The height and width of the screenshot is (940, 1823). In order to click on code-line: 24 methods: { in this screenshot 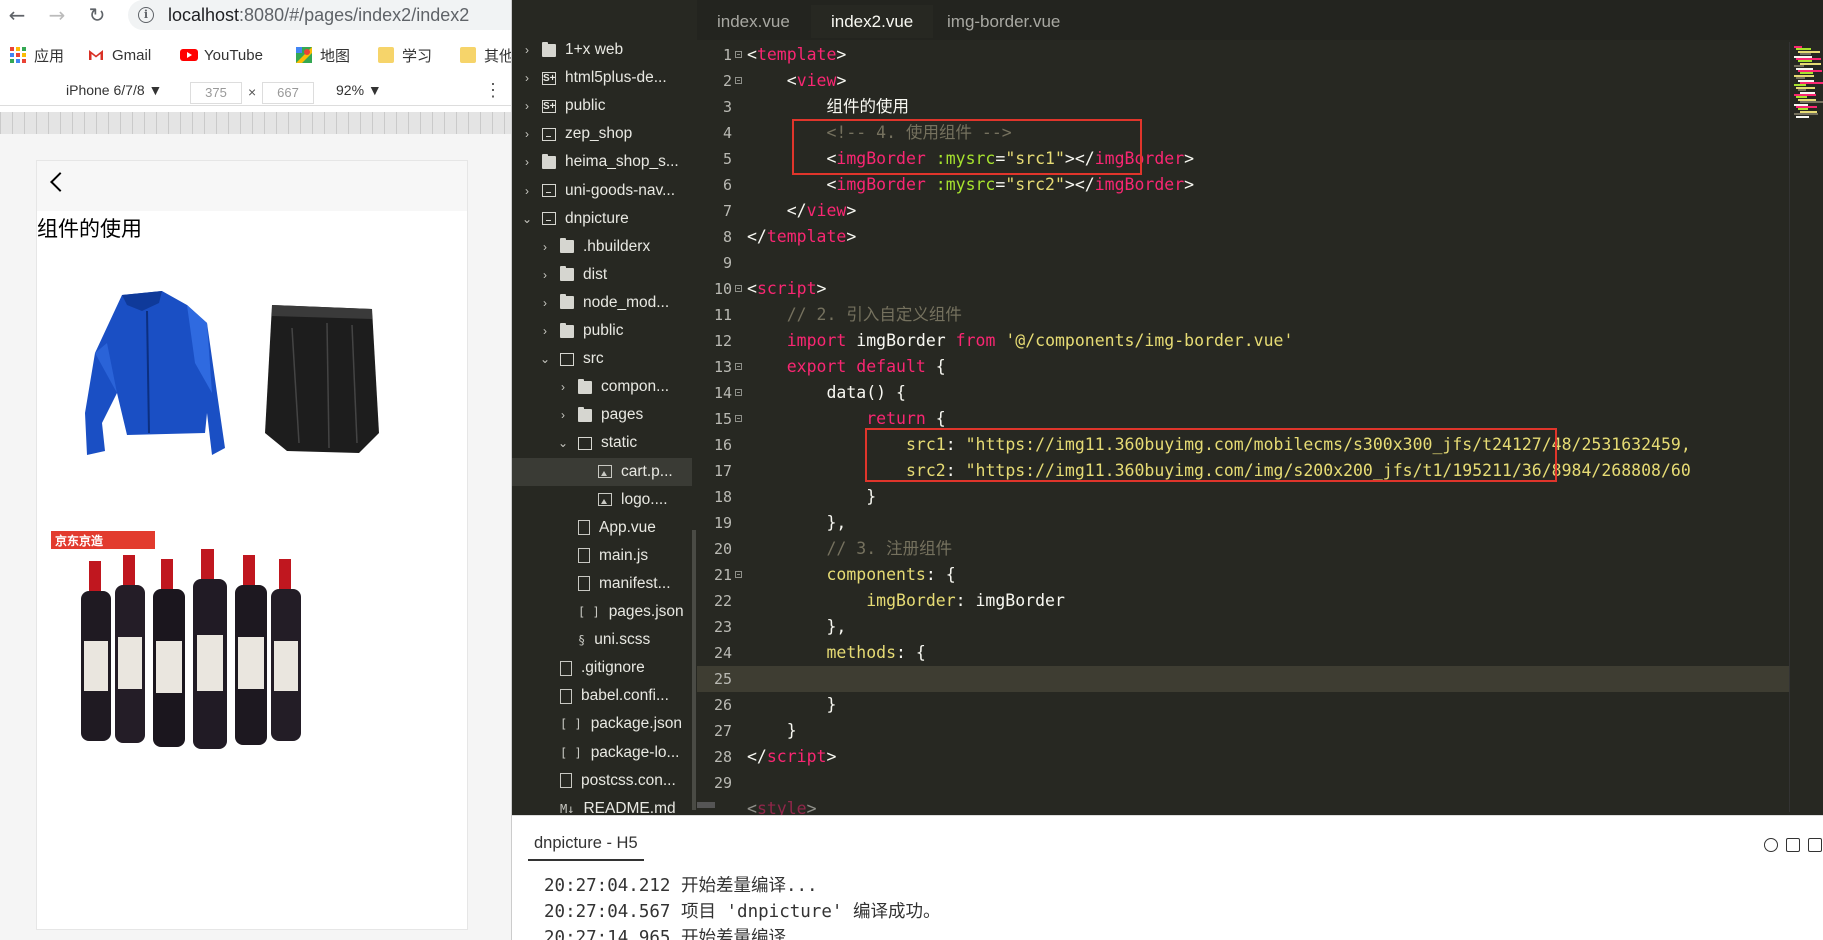, I will do `click(819, 652)`.